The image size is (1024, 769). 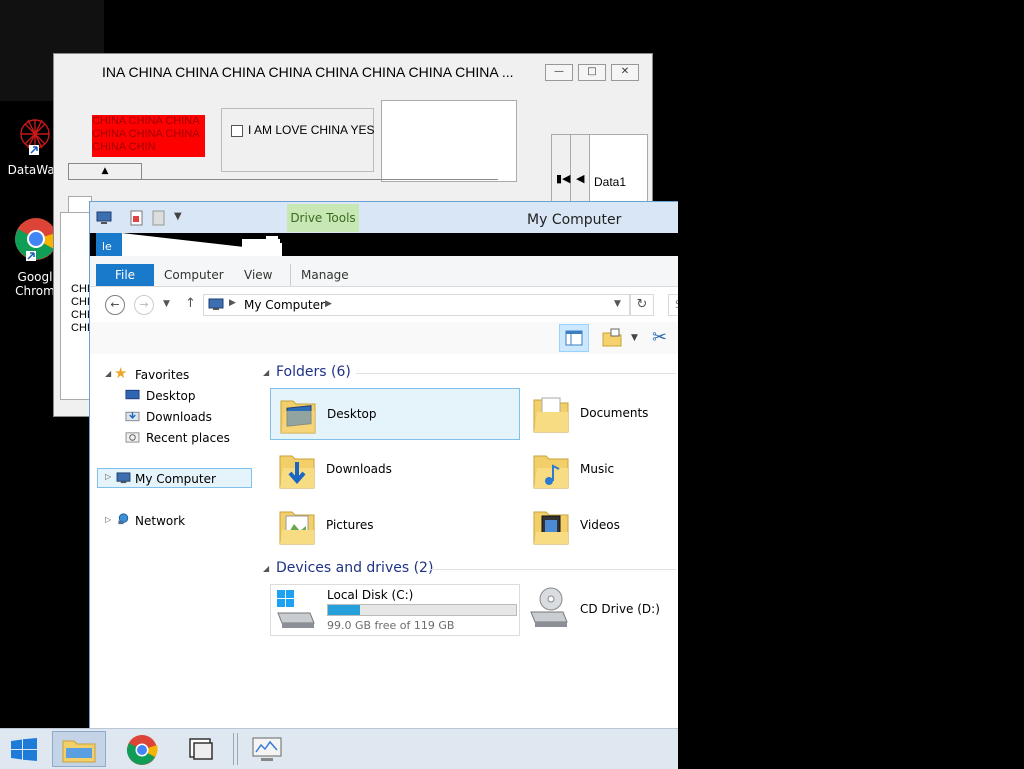 I want to click on scroll-up-button: ▲, so click(x=105, y=171).